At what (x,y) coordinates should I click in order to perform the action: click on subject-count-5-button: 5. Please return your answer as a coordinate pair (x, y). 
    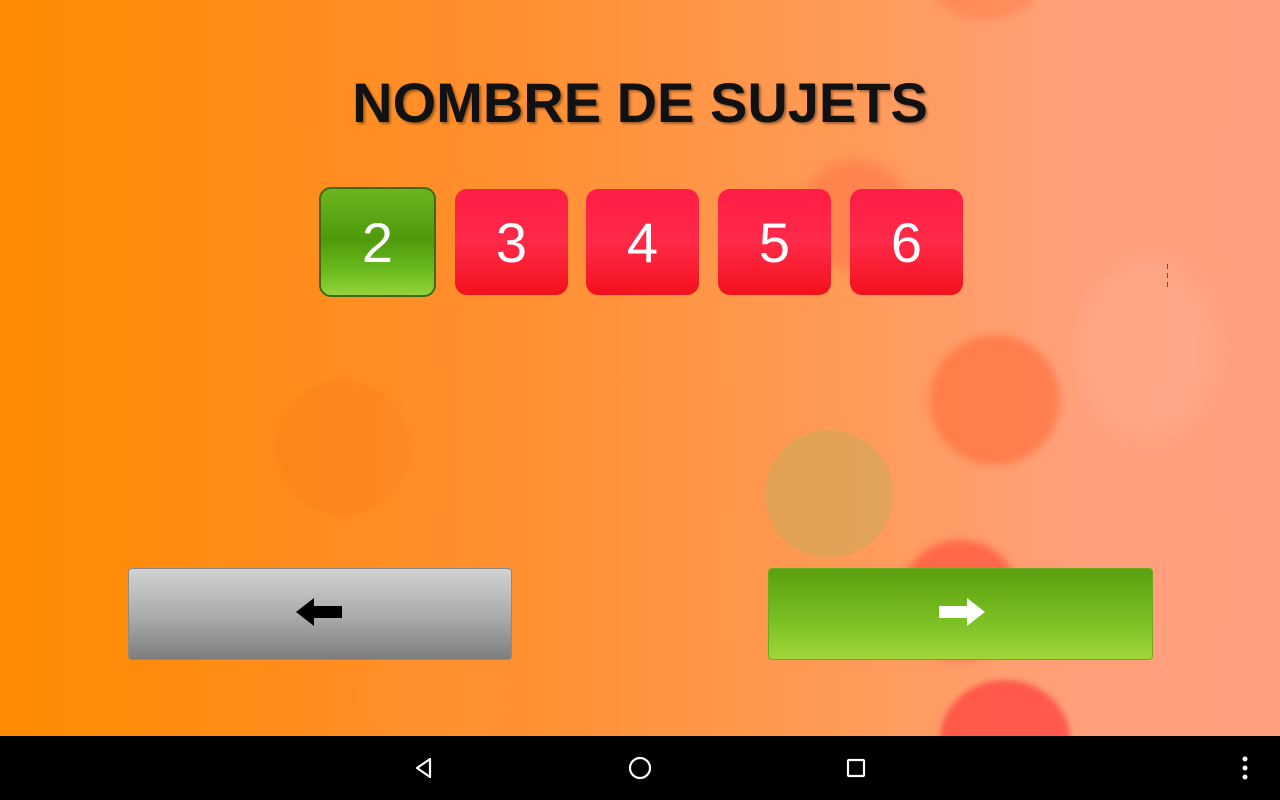
    Looking at the image, I should click on (774, 242).